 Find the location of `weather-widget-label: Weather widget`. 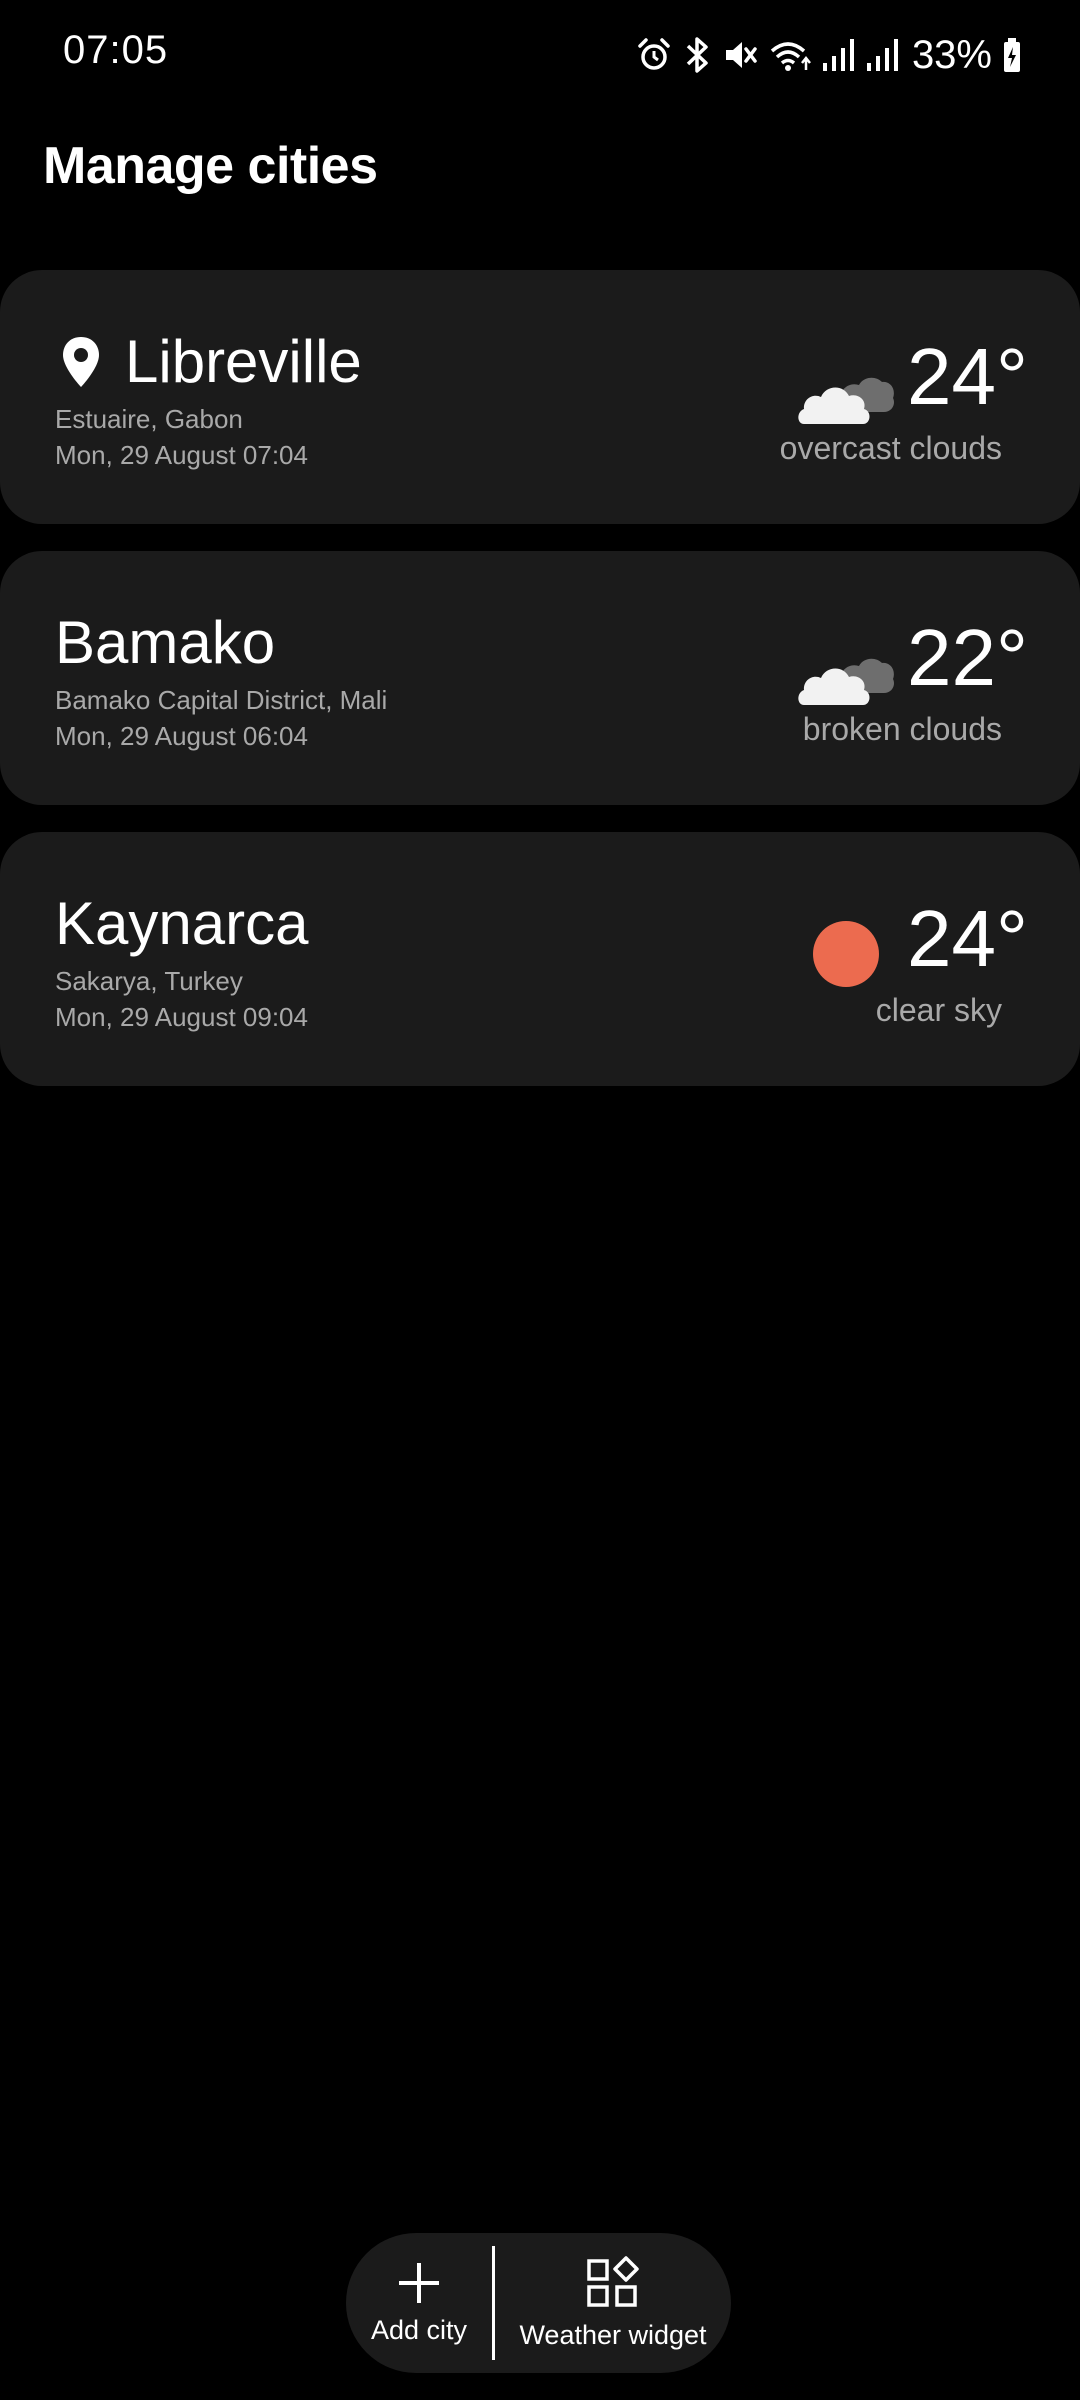

weather-widget-label: Weather widget is located at coordinates (613, 2334).